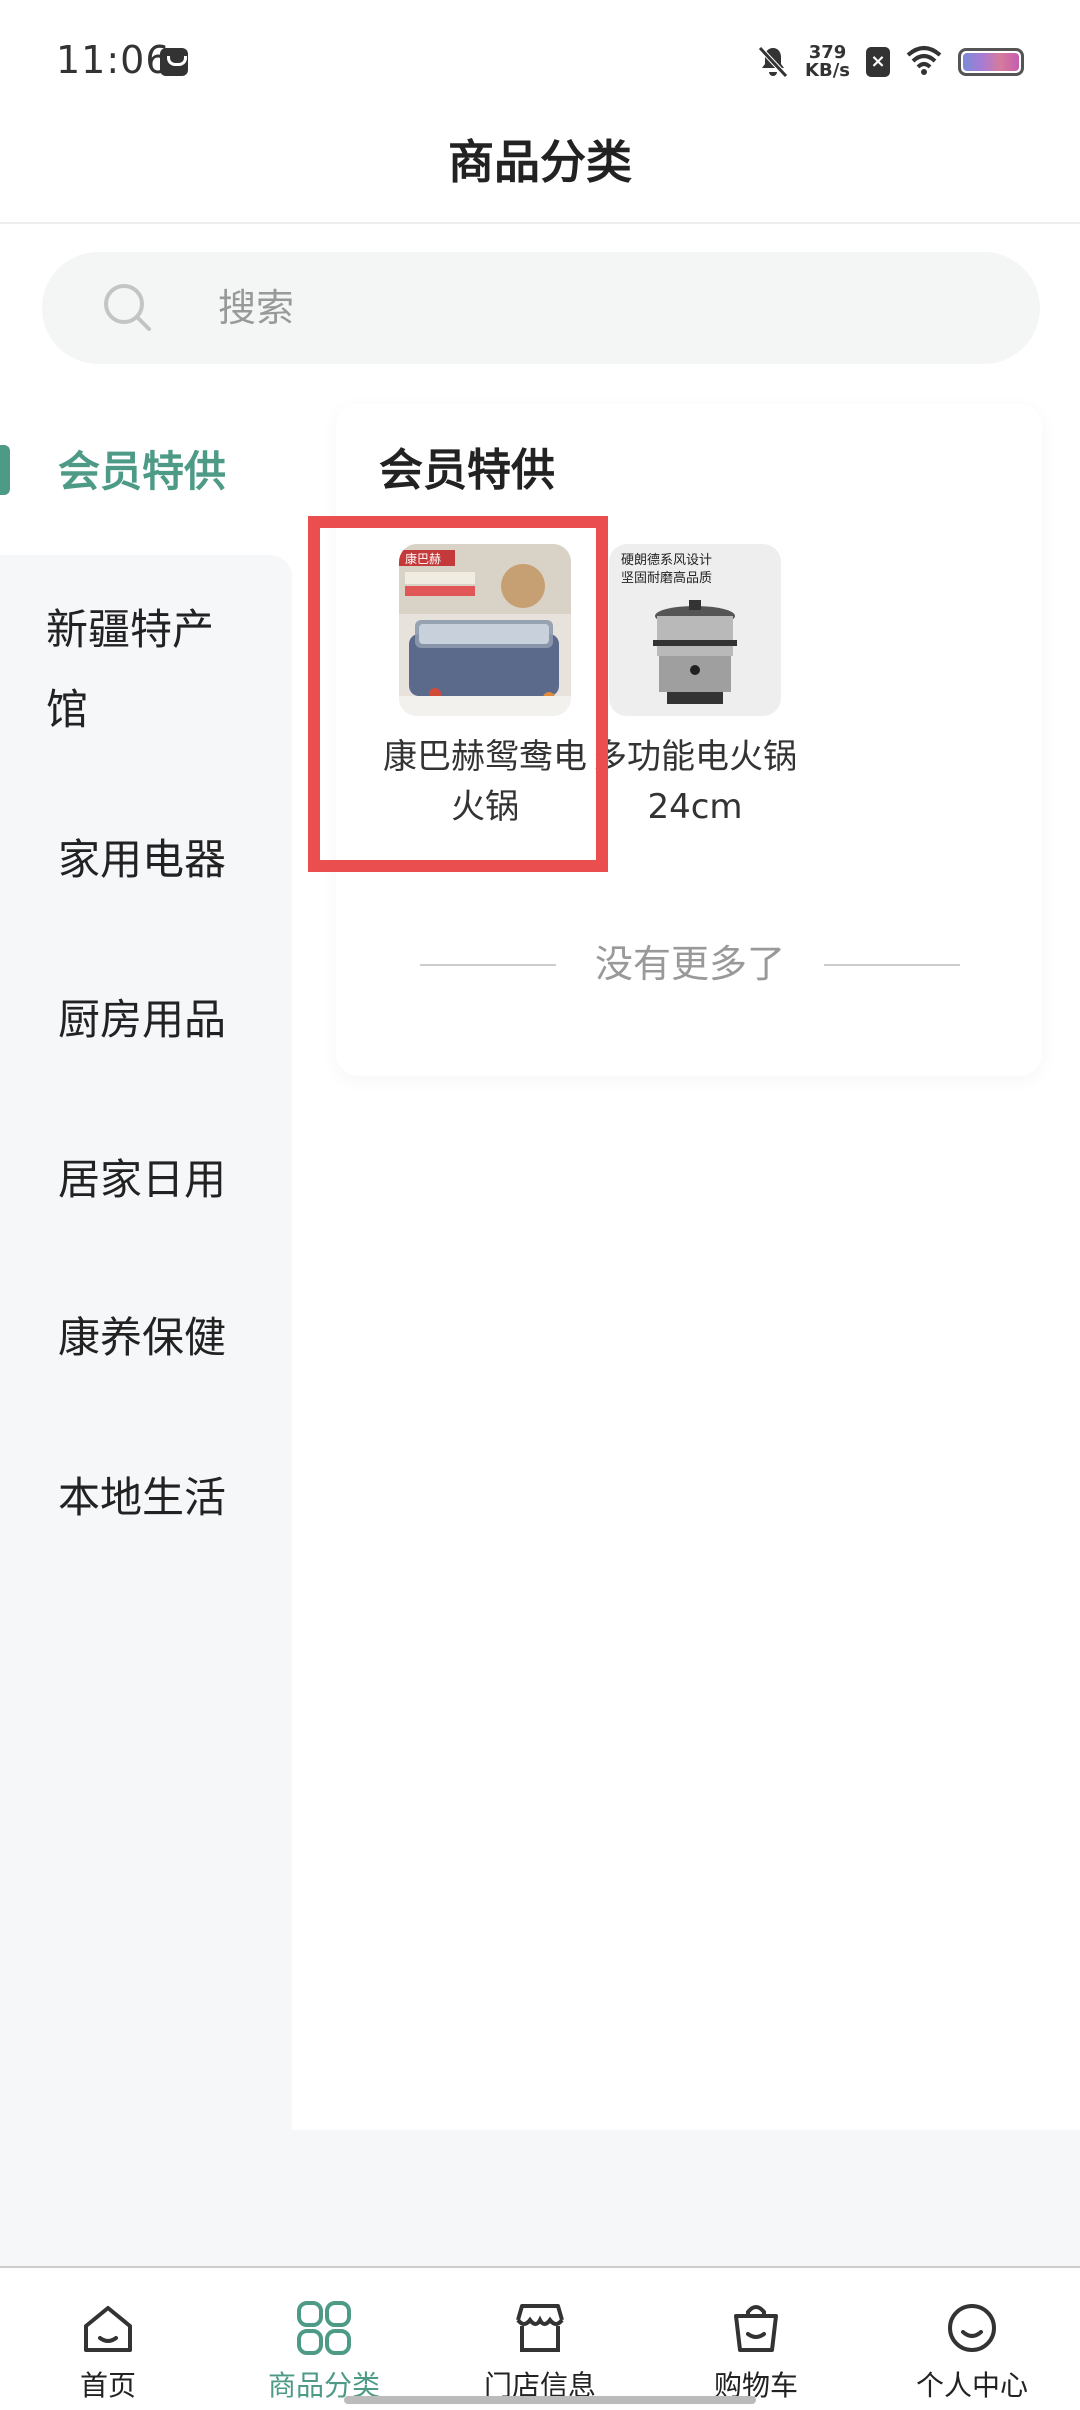 Image resolution: width=1080 pixels, height=2410 pixels. Describe the element at coordinates (107, 2385) in the screenshot. I see `tab-label: 首页` at that location.